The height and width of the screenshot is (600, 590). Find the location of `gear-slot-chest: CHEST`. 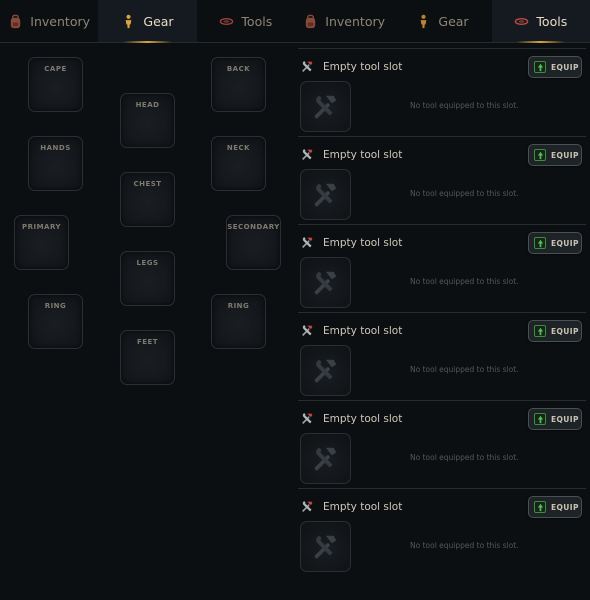

gear-slot-chest: CHEST is located at coordinates (147, 199).